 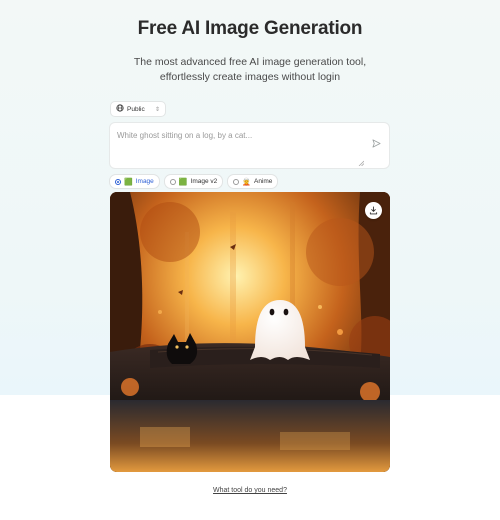 What do you see at coordinates (246, 182) in the screenshot?
I see `elf-icon: 🧝` at bounding box center [246, 182].